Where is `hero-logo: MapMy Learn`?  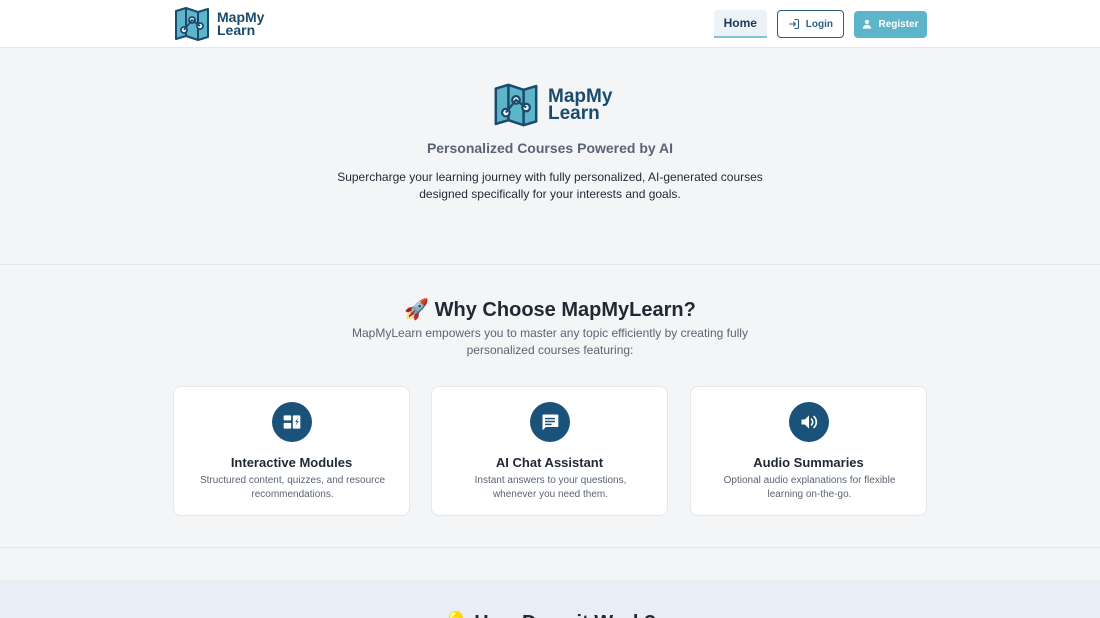
hero-logo: MapMy Learn is located at coordinates (552, 105).